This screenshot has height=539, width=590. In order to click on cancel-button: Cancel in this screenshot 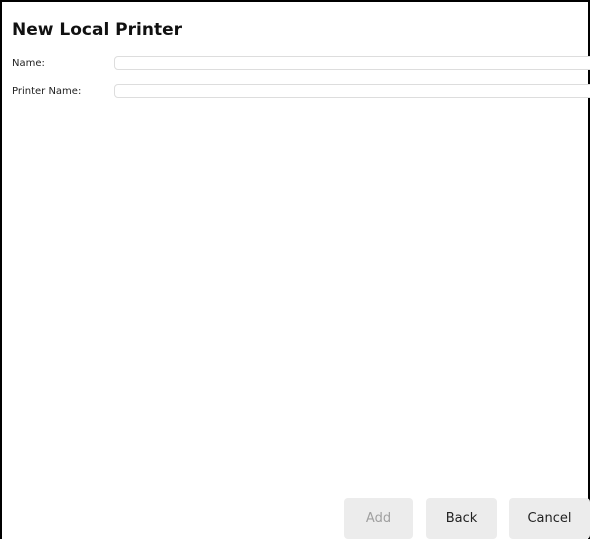, I will do `click(549, 518)`.